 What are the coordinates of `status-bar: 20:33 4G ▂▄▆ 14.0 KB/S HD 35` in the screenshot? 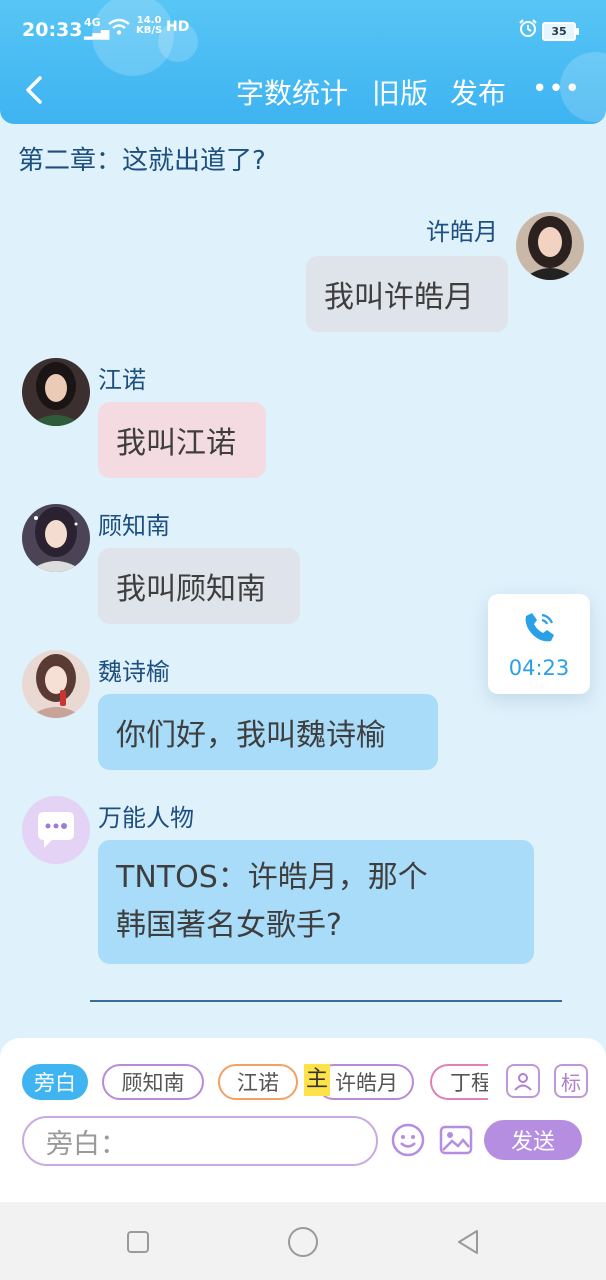 It's located at (303, 30).